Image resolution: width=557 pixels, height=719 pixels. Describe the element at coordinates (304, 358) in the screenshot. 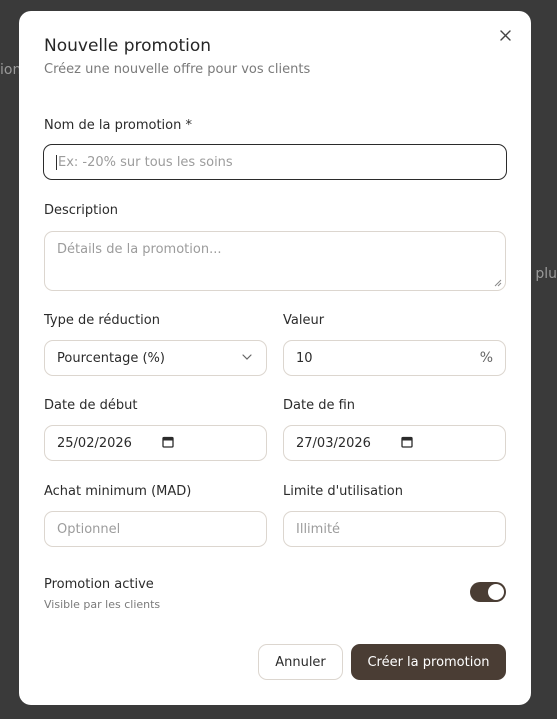

I see `value-text: 10` at that location.